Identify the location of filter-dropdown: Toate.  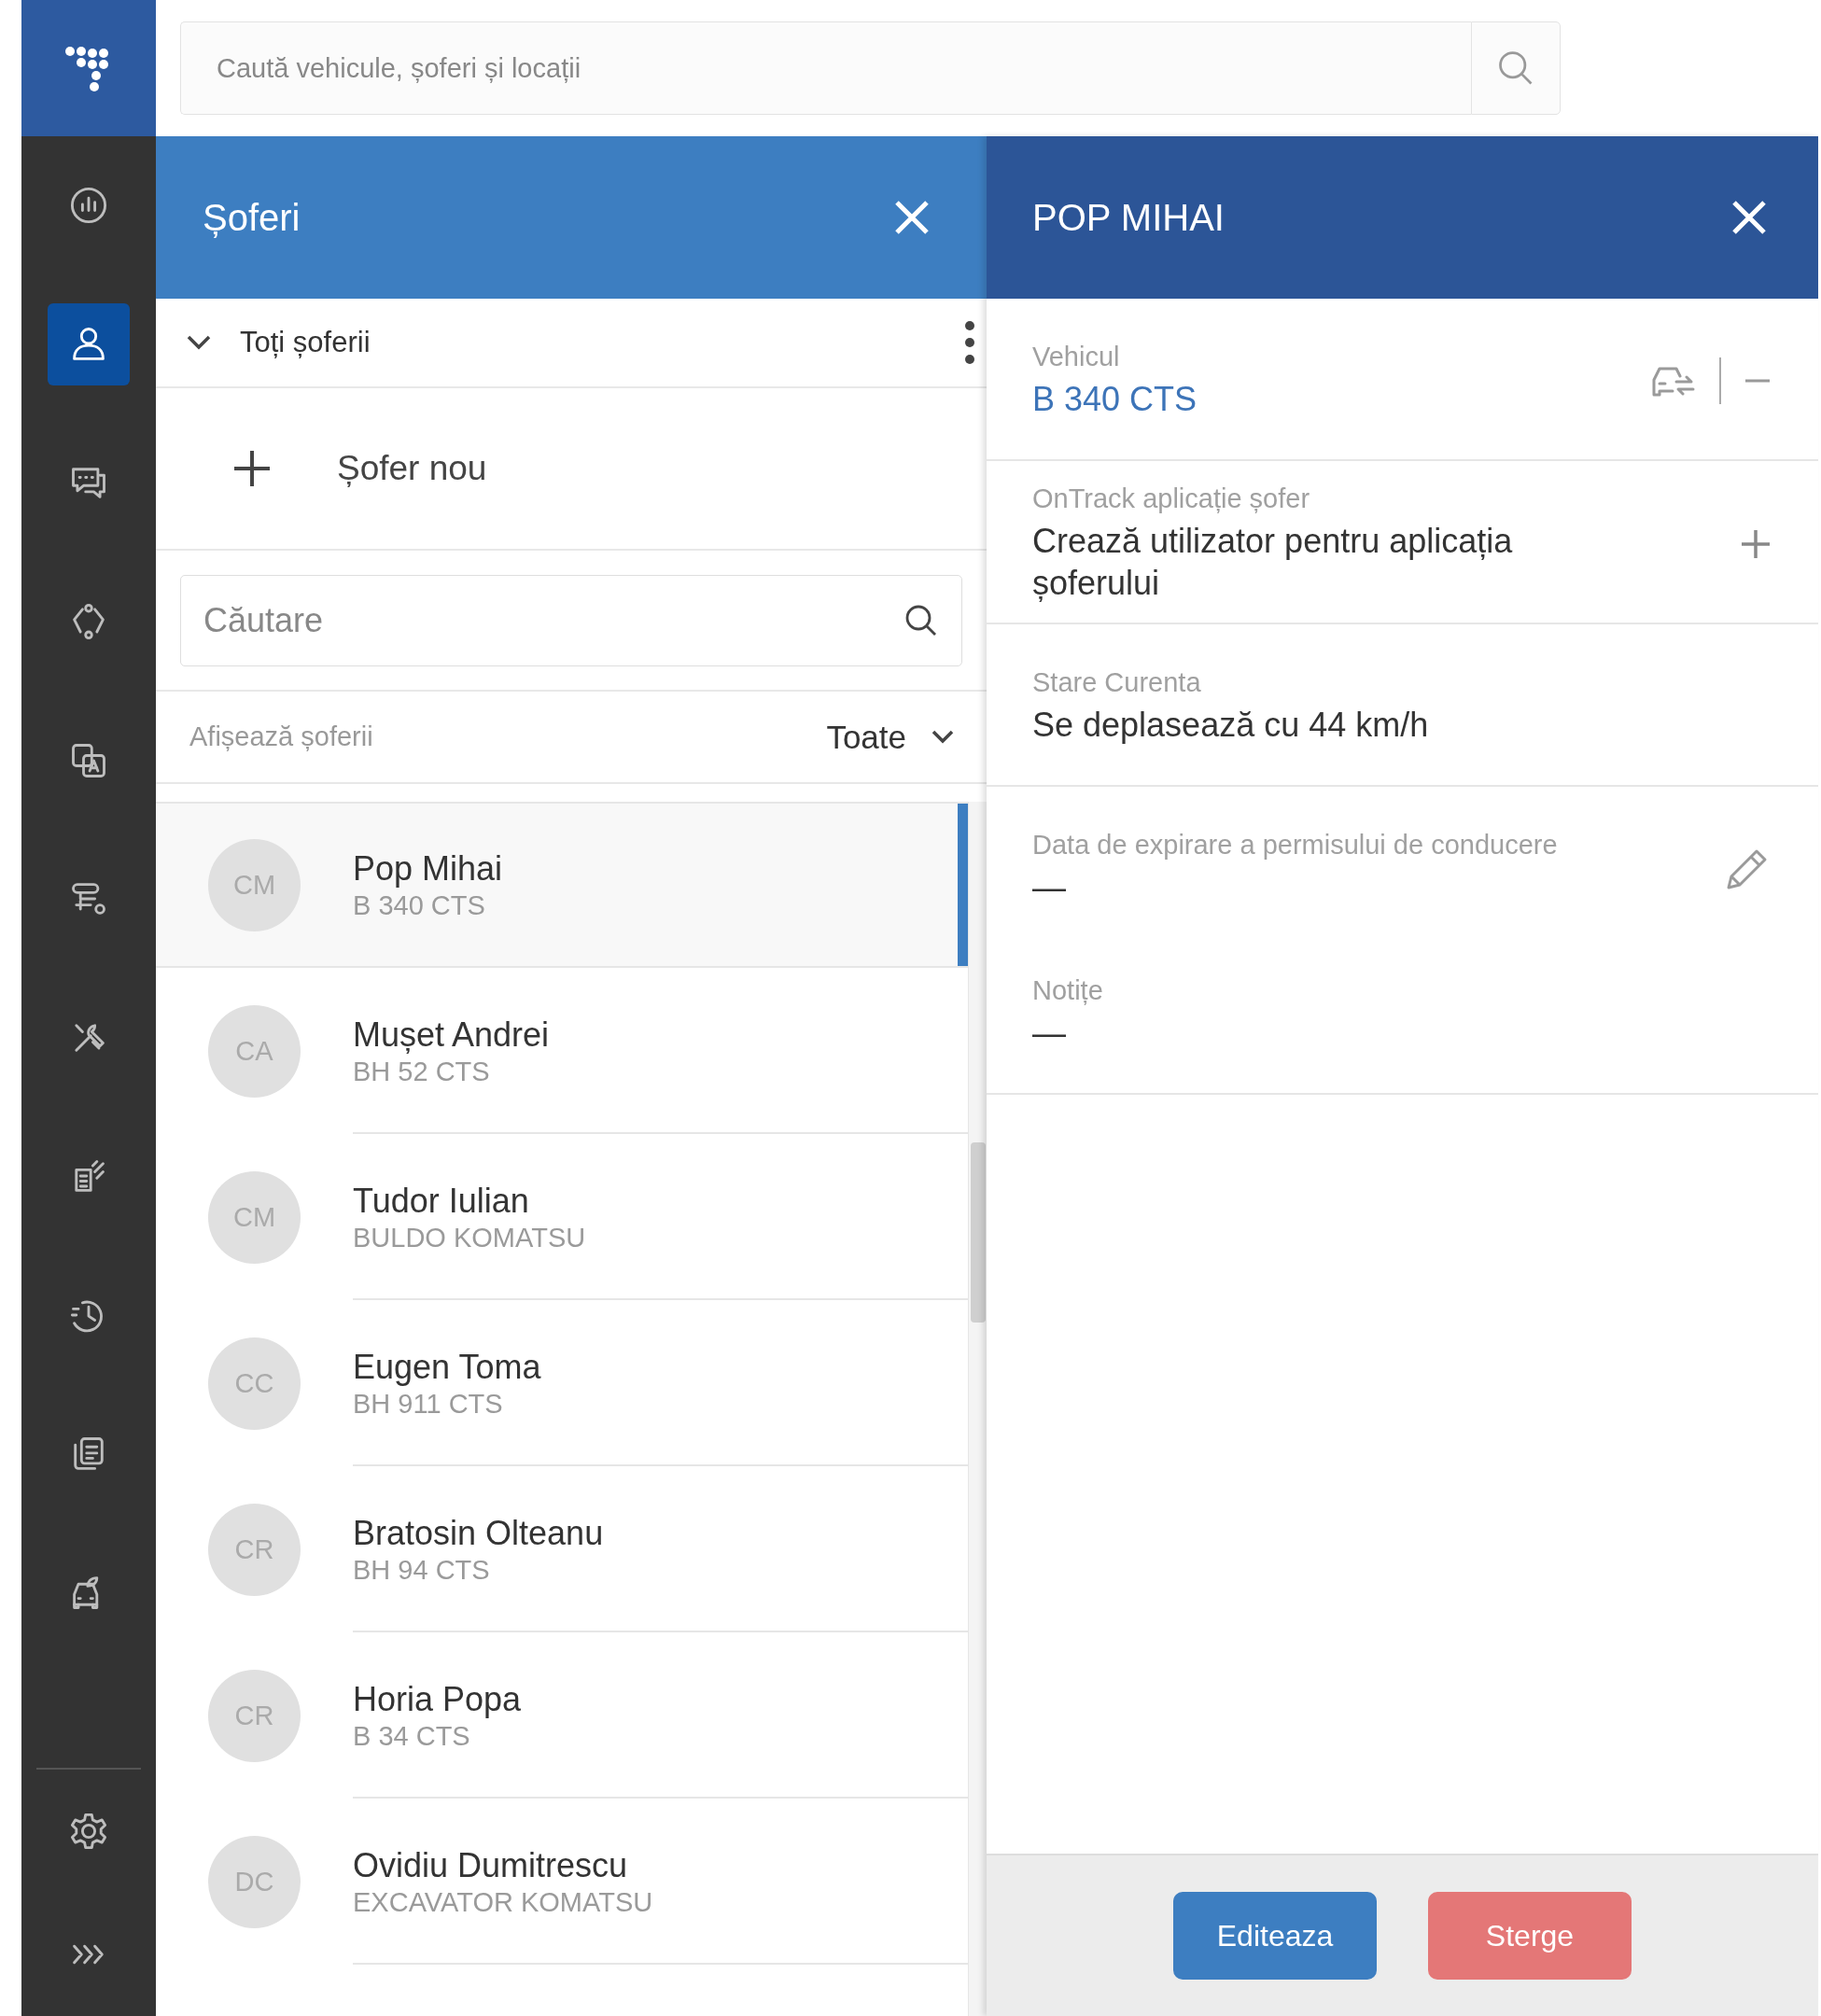
(890, 737).